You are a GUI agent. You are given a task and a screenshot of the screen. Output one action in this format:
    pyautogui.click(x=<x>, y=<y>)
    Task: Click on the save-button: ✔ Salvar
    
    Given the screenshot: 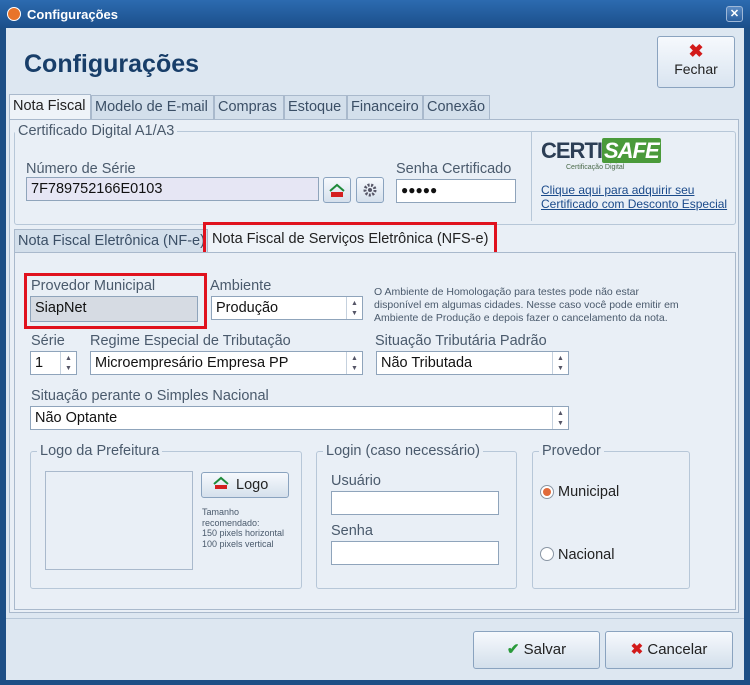 What is the action you would take?
    pyautogui.click(x=536, y=650)
    